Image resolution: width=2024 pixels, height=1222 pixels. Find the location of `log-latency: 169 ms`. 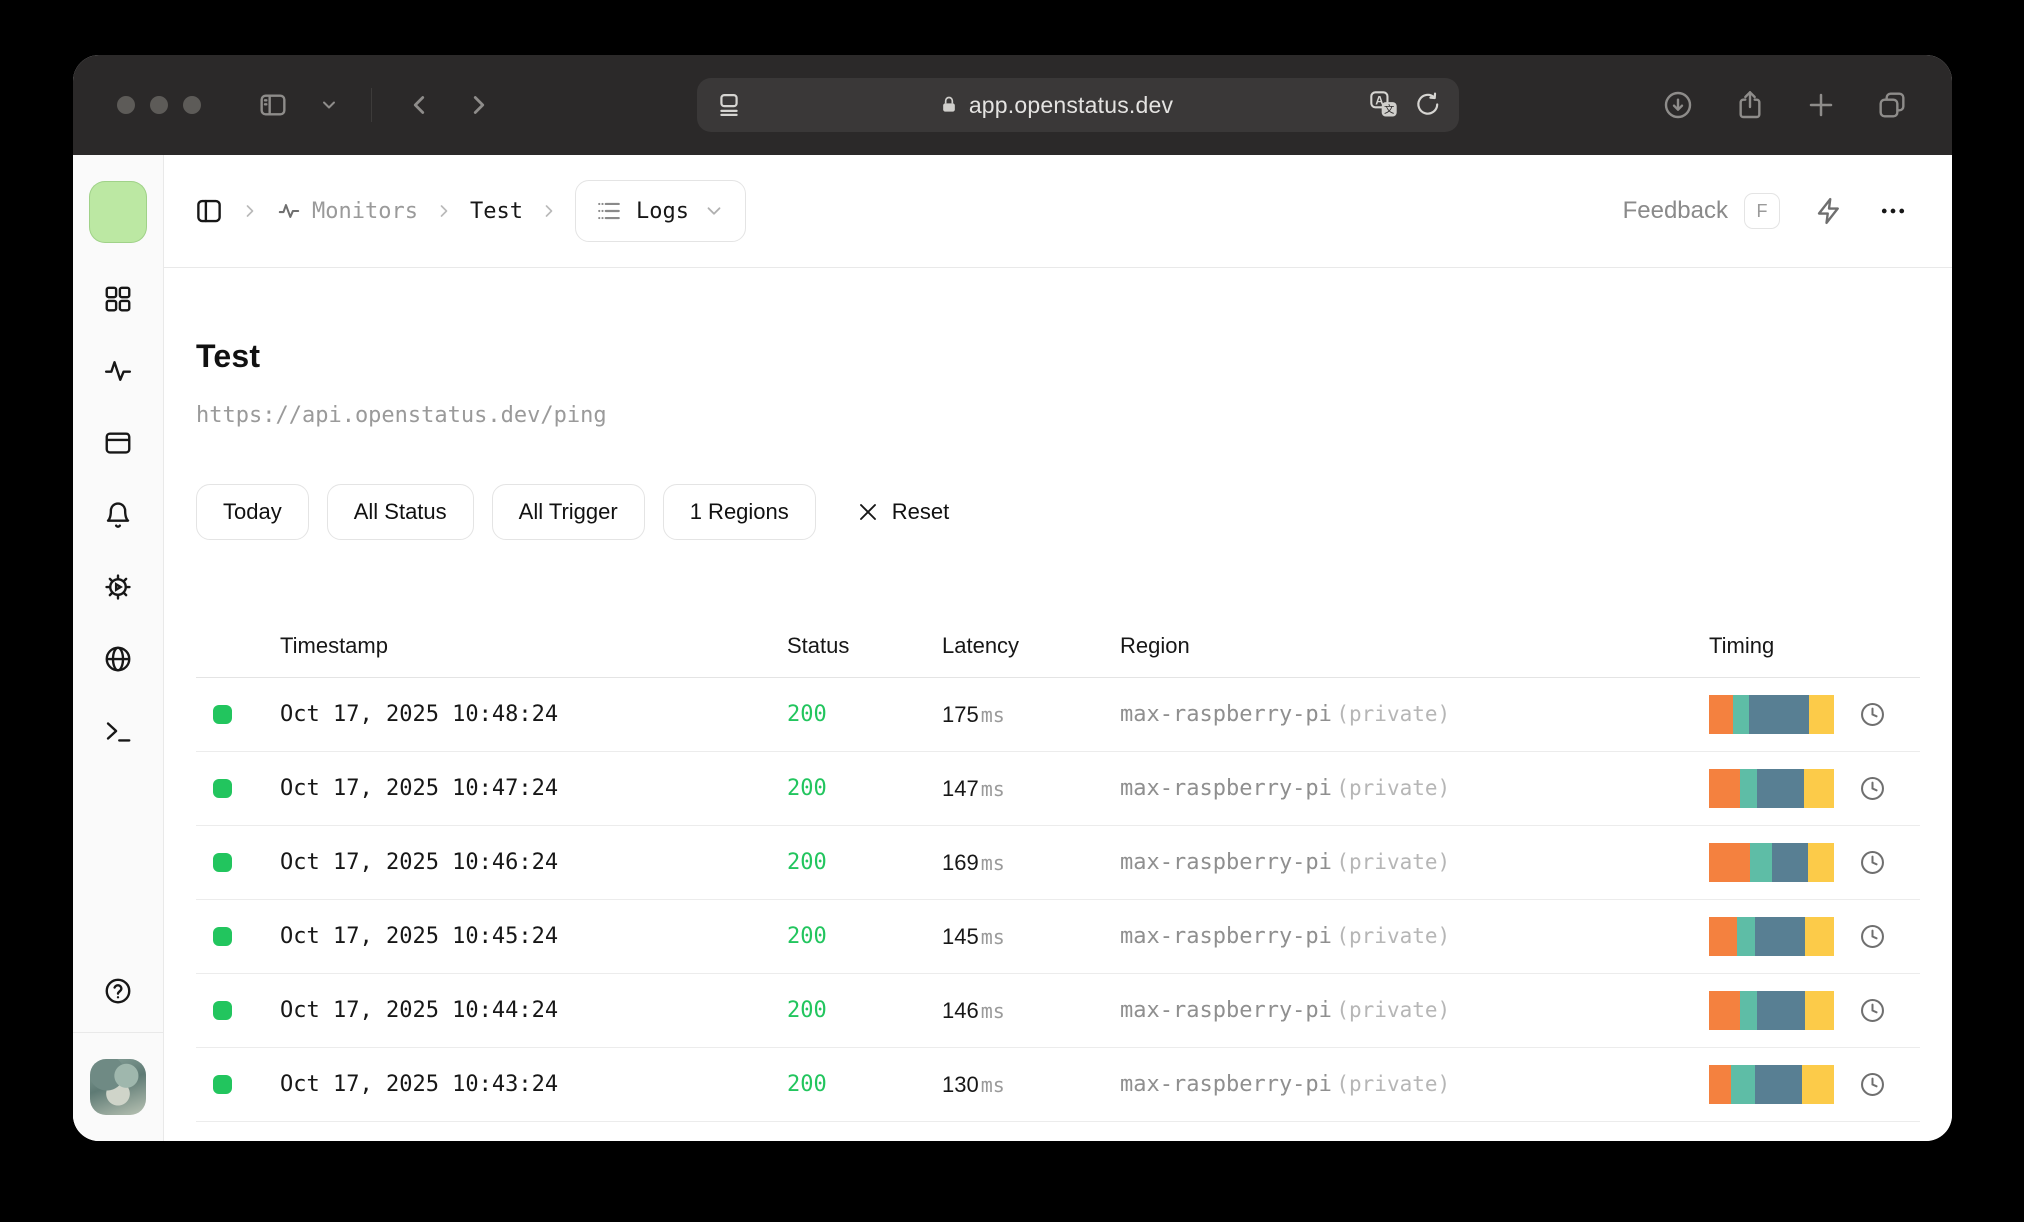

log-latency: 169 ms is located at coordinates (973, 862).